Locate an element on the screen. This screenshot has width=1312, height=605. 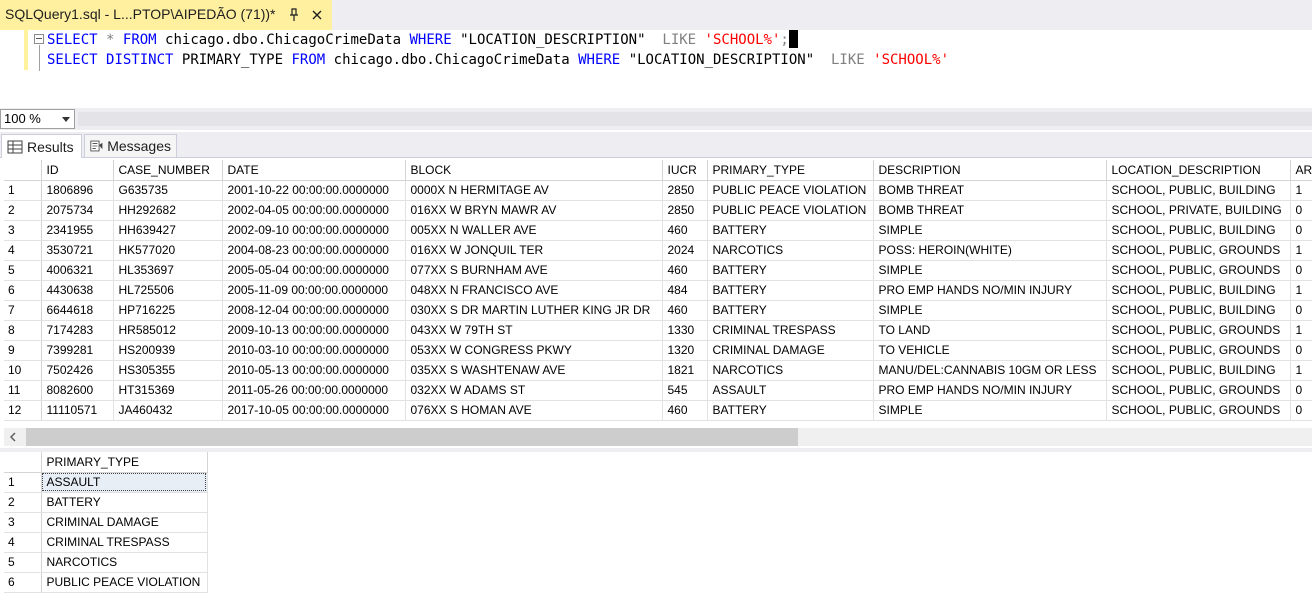
table-cell: 048XX N FRANCISCO AVE is located at coordinates (534, 290).